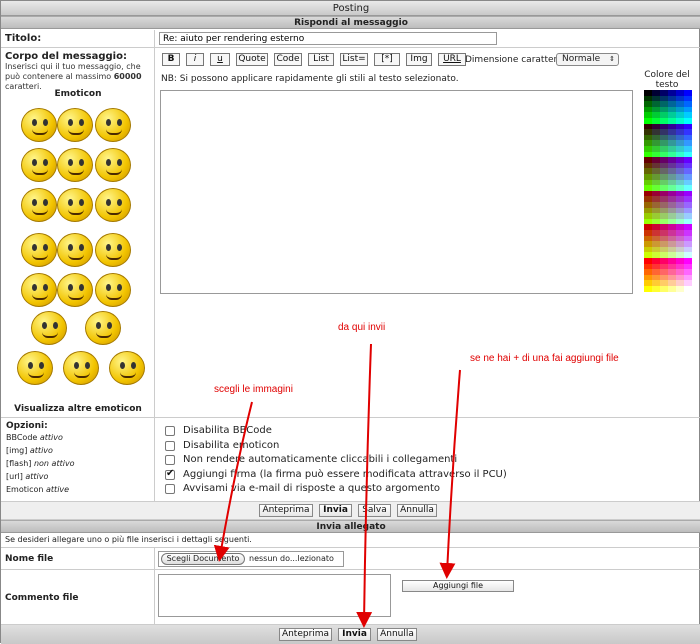 This screenshot has width=700, height=644. I want to click on format-button-9: URL, so click(452, 59).